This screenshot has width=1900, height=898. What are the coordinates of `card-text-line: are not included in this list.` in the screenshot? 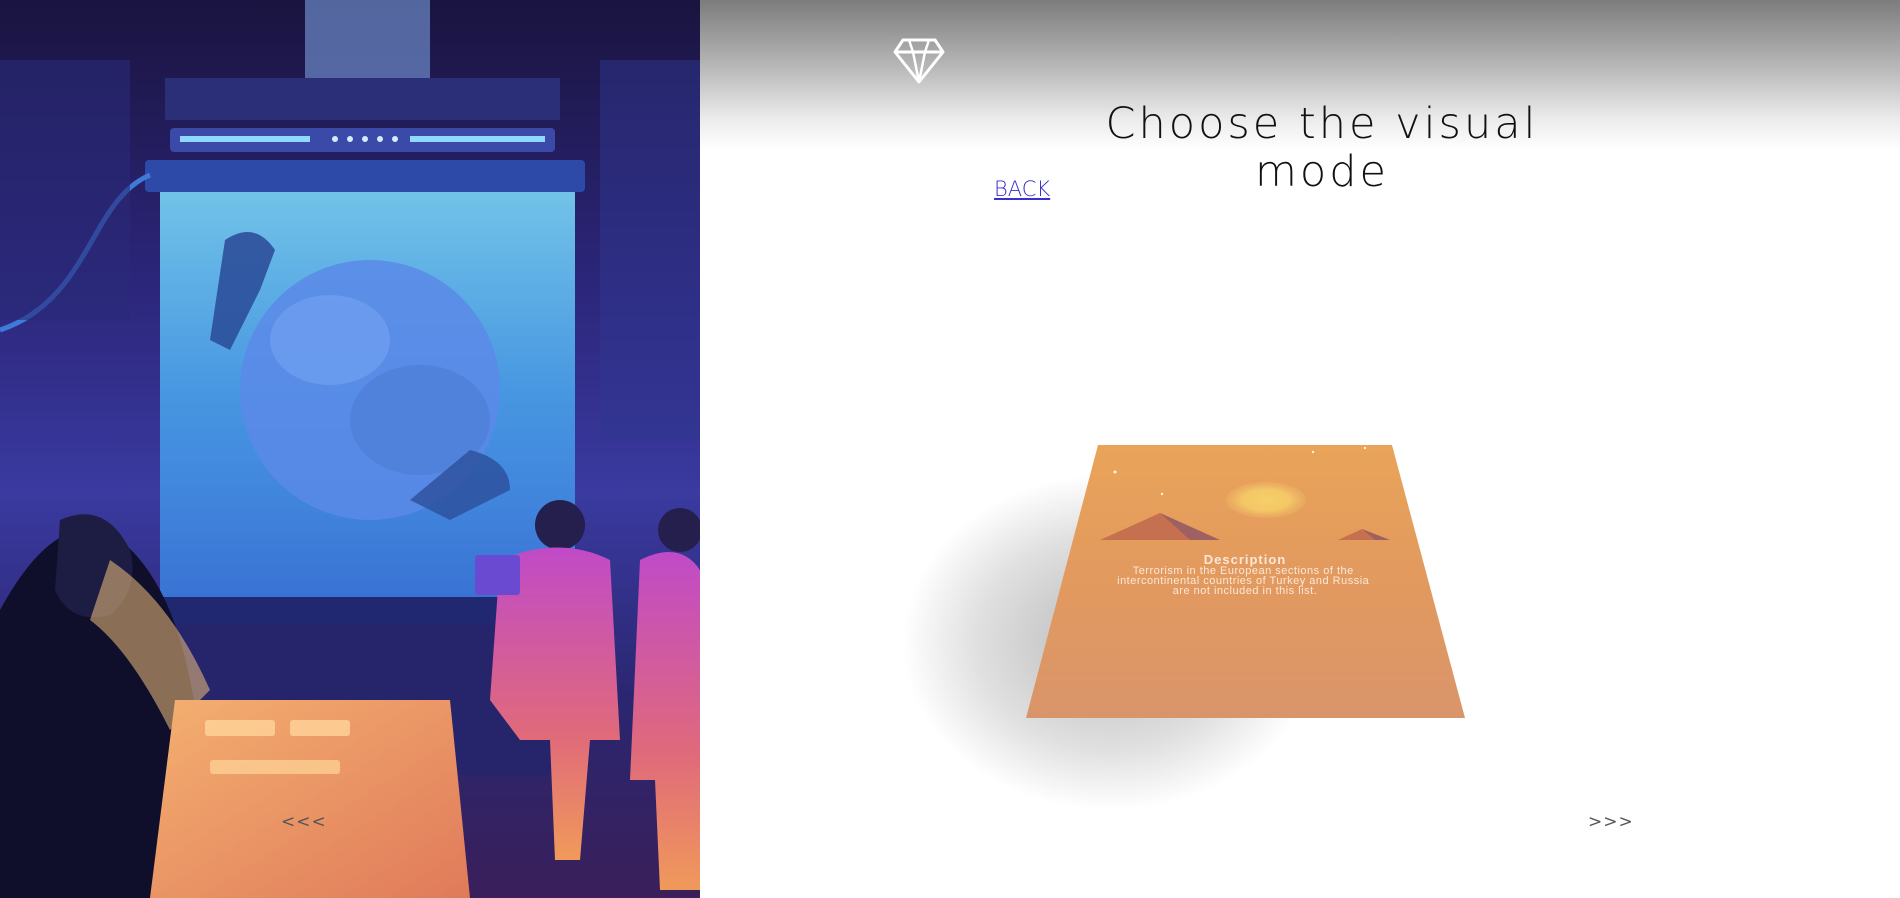 It's located at (1245, 591).